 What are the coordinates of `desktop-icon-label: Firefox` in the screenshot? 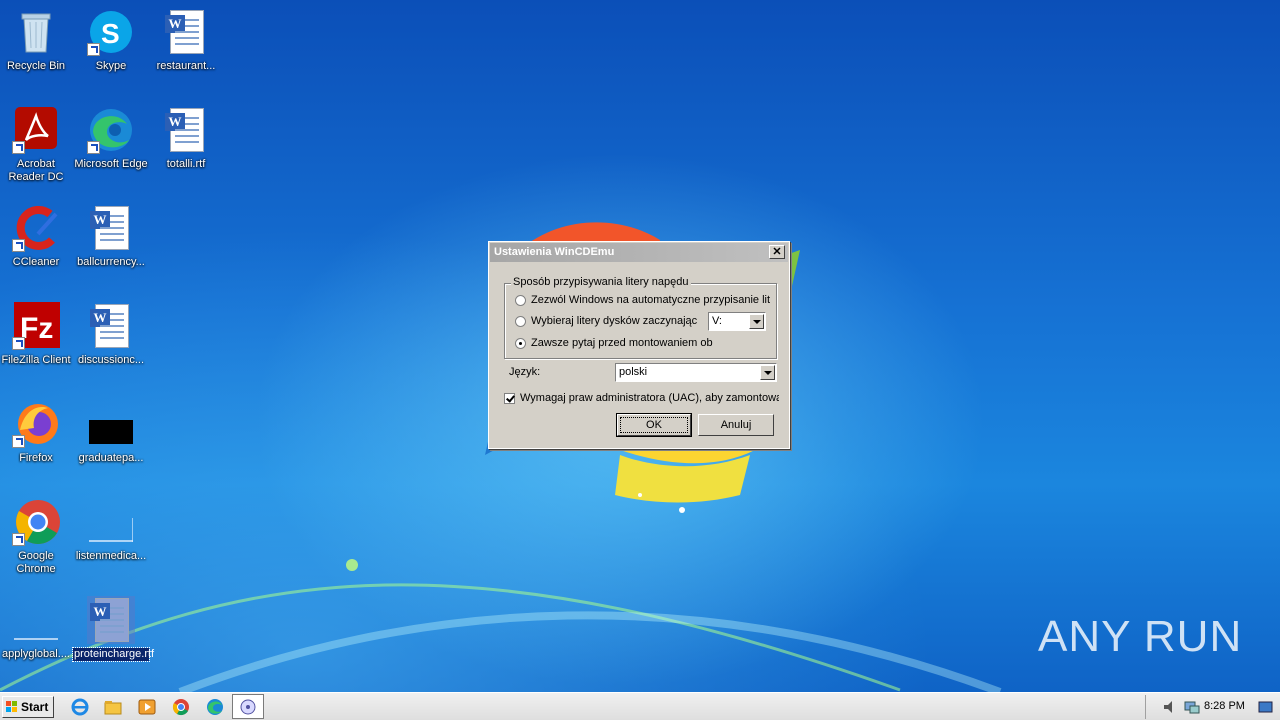 It's located at (36, 458).